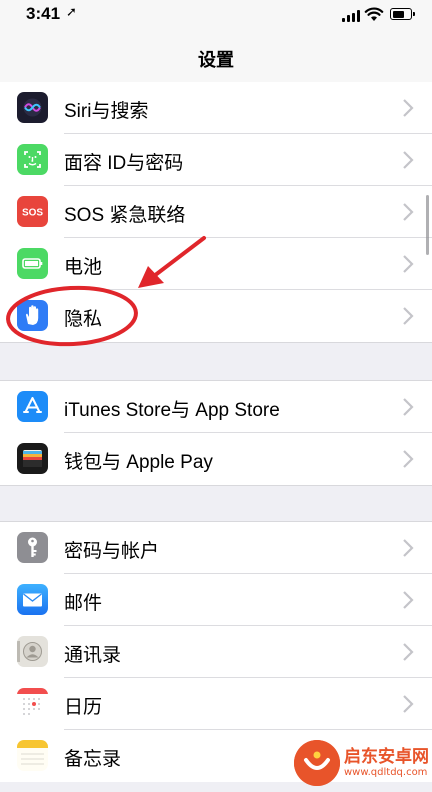 Image resolution: width=432 pixels, height=792 pixels. Describe the element at coordinates (216, 160) in the screenshot. I see `settings-row-face-id: 面容 ID与密码` at that location.